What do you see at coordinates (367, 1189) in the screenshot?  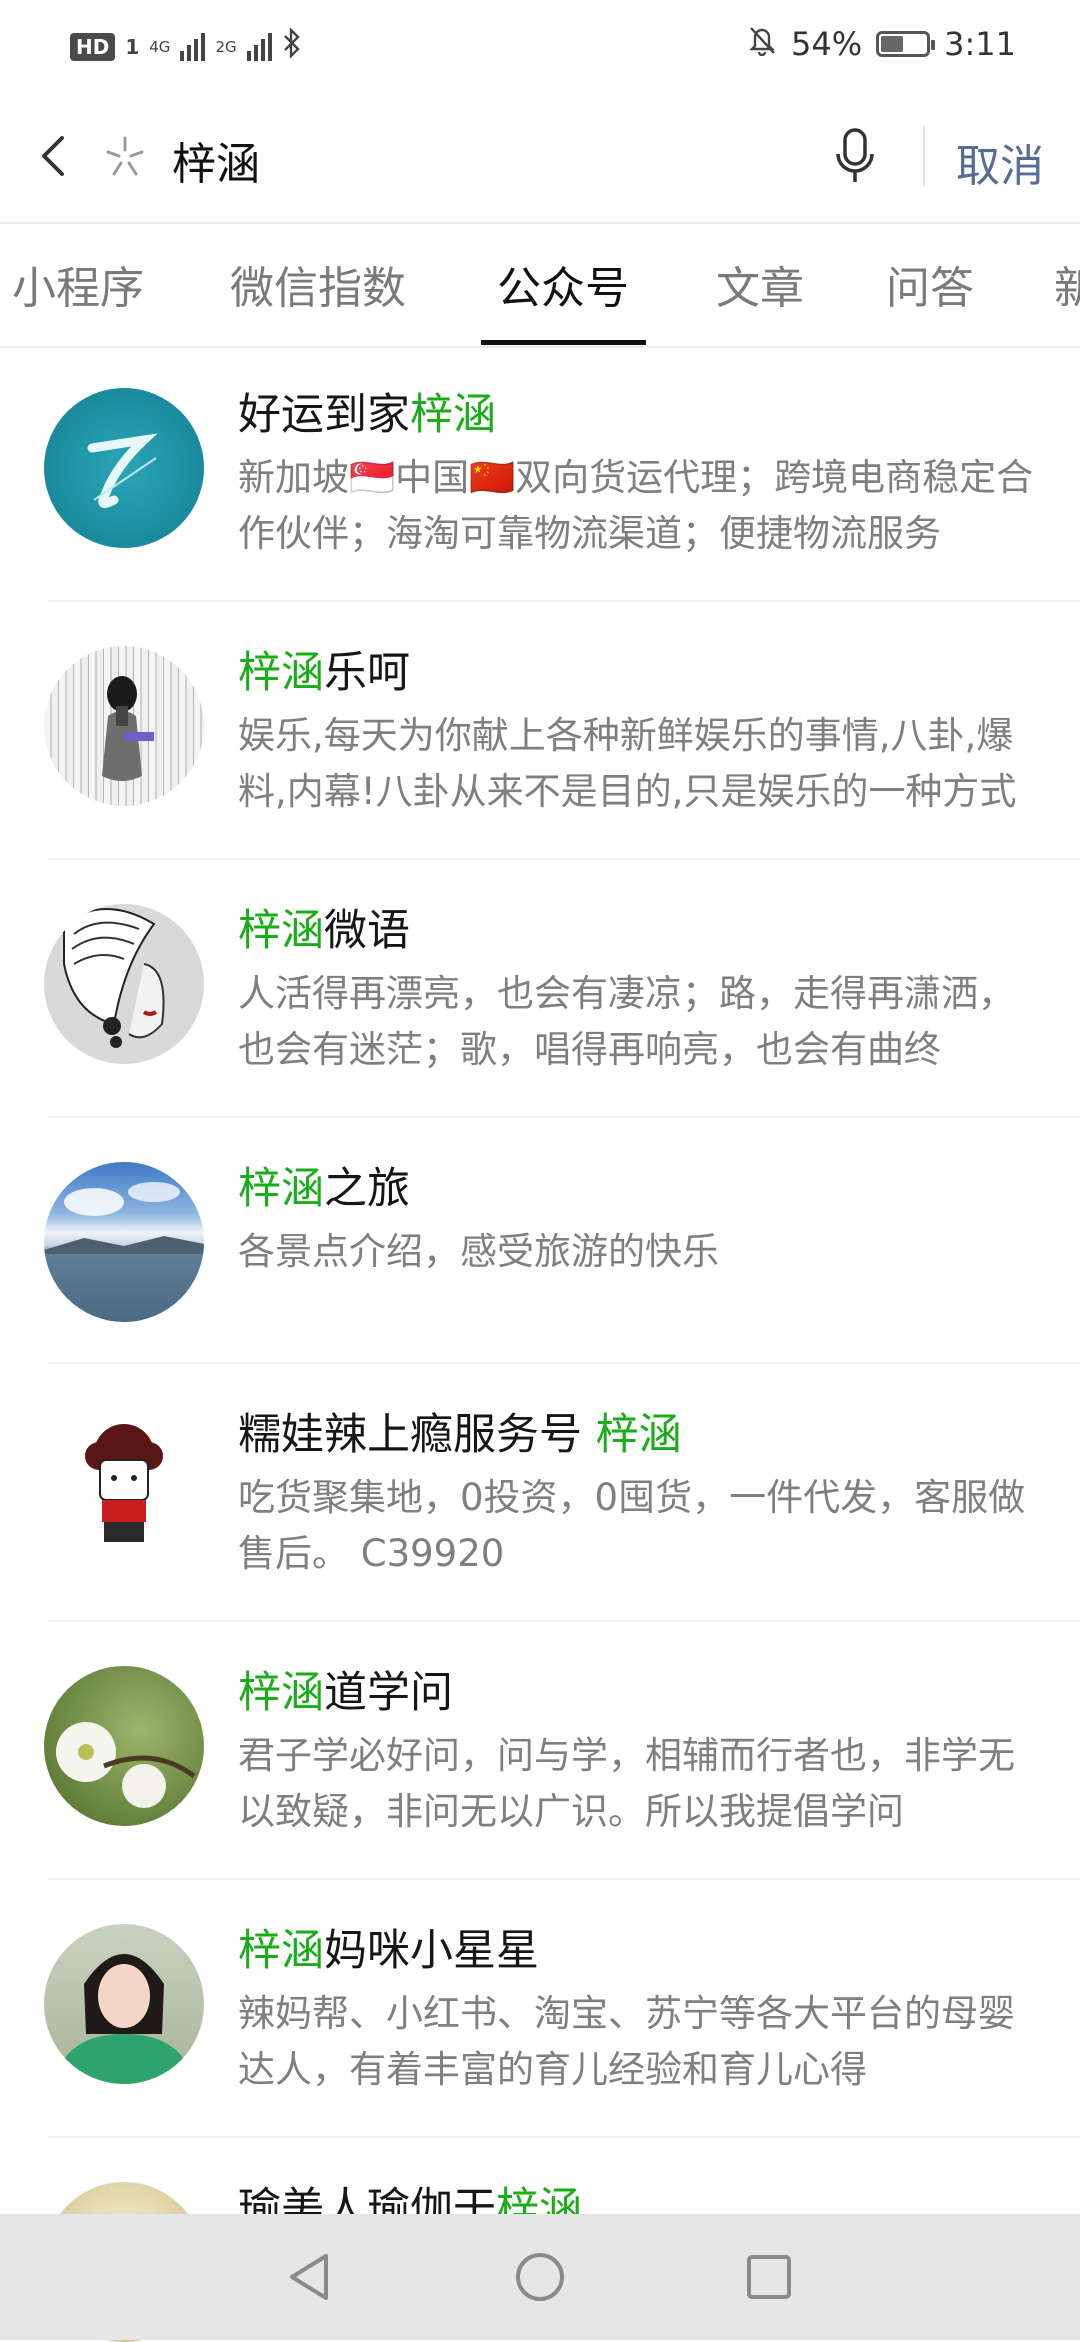 I see `title-text: 之旅` at bounding box center [367, 1189].